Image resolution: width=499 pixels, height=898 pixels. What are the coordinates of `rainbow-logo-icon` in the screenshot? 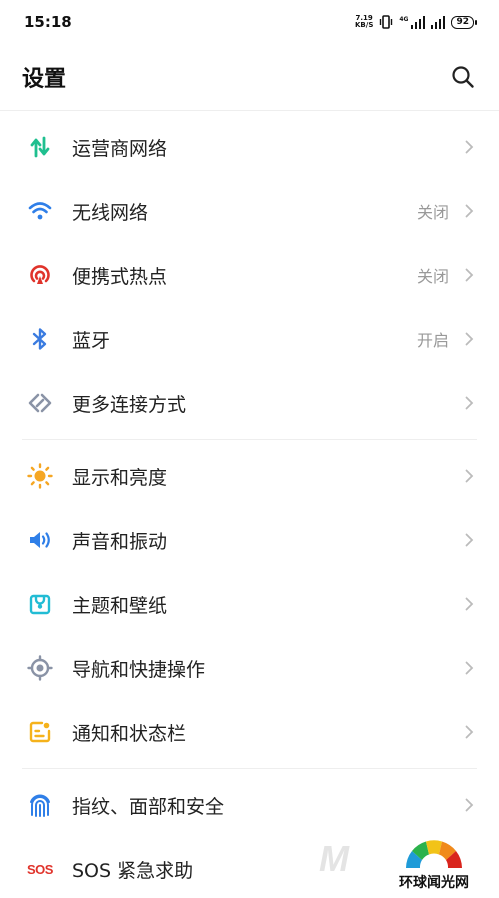 It's located at (434, 854).